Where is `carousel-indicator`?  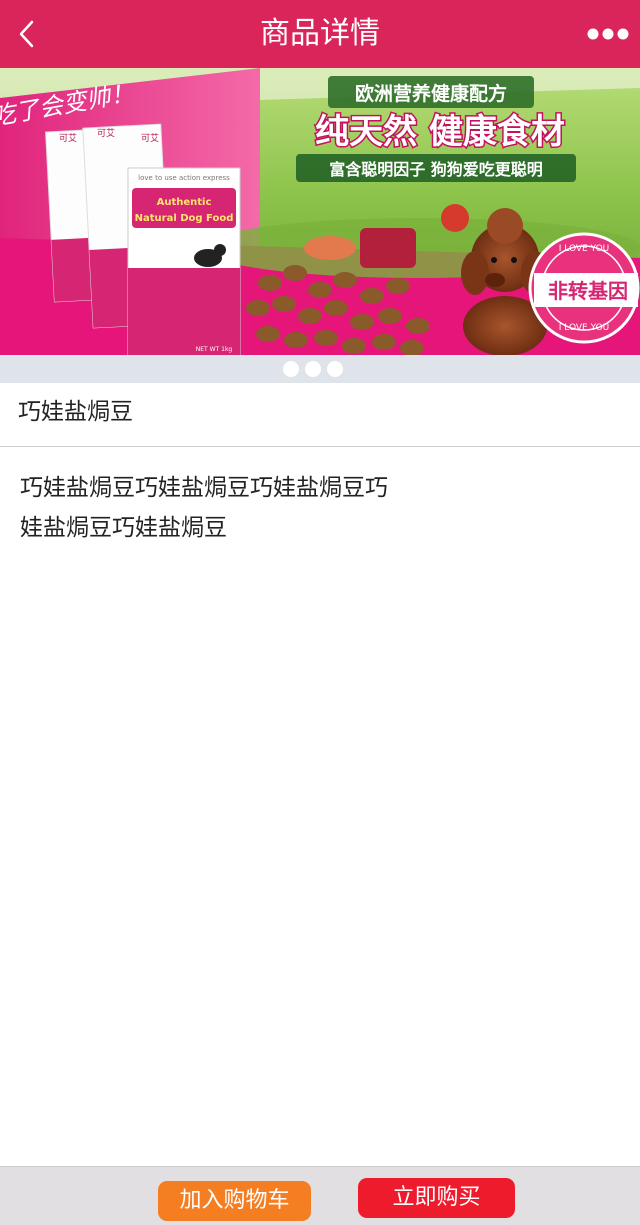
carousel-indicator is located at coordinates (320, 369).